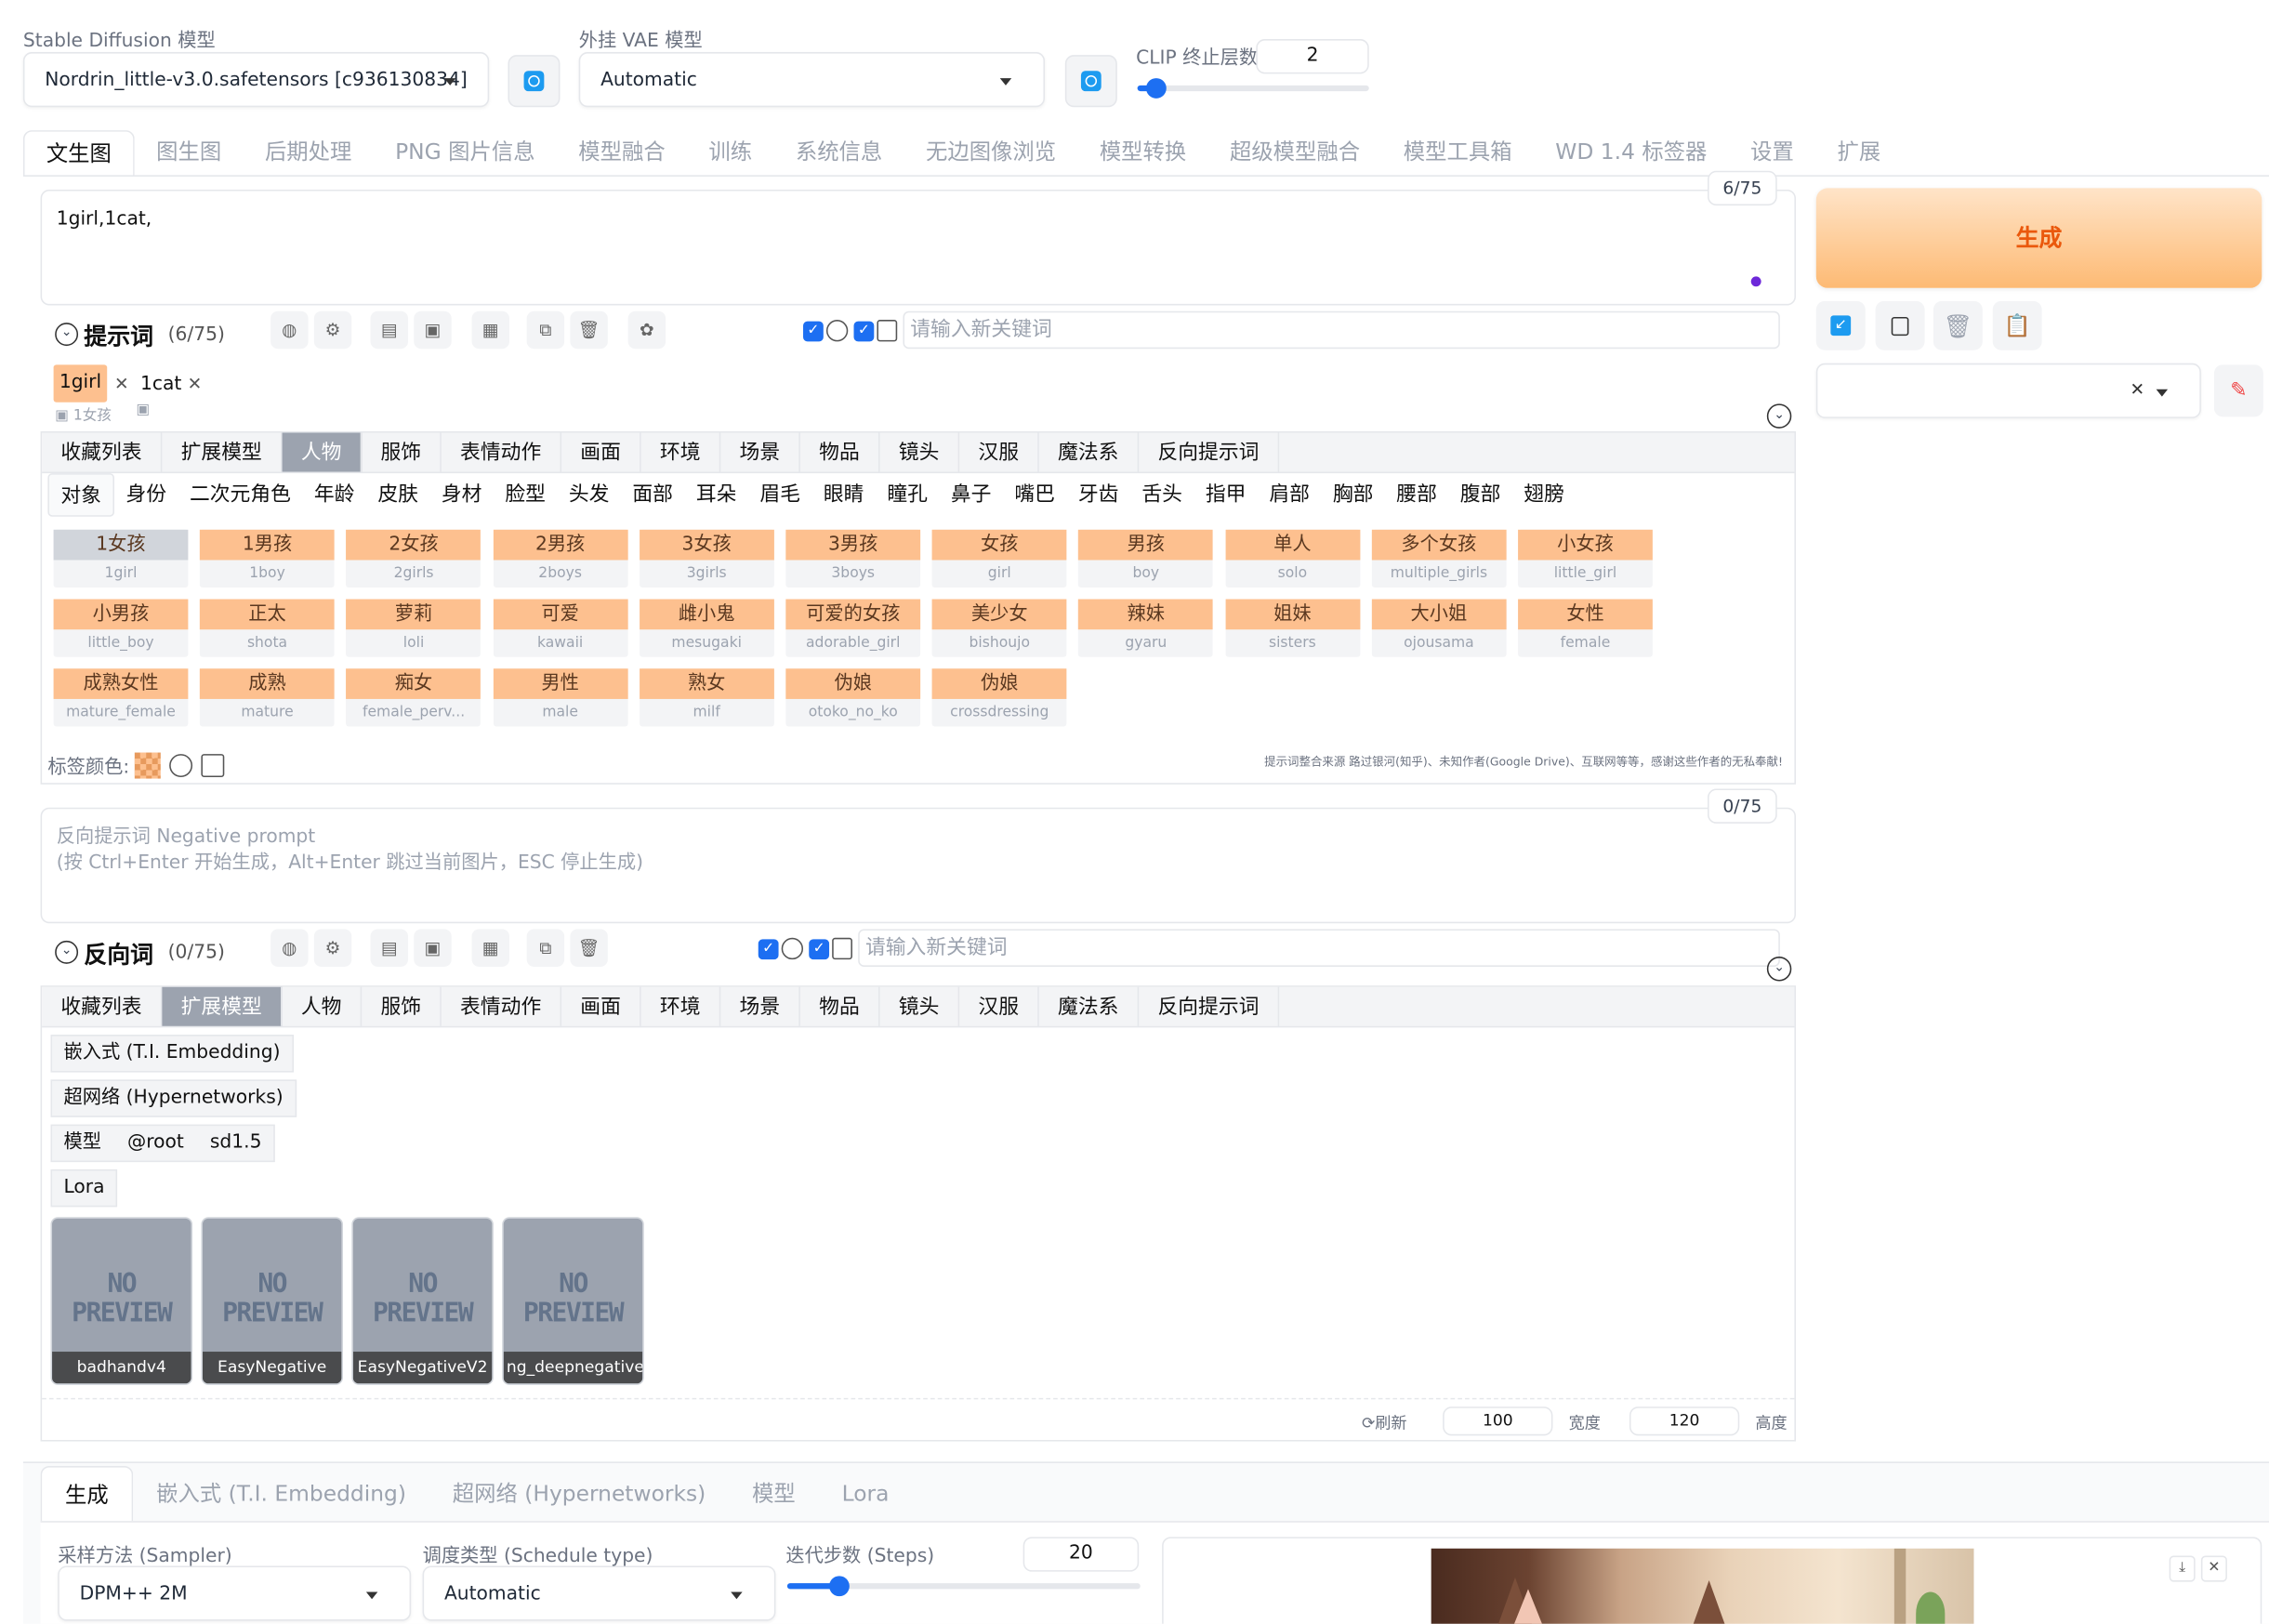 The height and width of the screenshot is (1624, 2269). Describe the element at coordinates (272, 1301) in the screenshot. I see `embedding-card: NO PREVIEW EasyNegative` at that location.